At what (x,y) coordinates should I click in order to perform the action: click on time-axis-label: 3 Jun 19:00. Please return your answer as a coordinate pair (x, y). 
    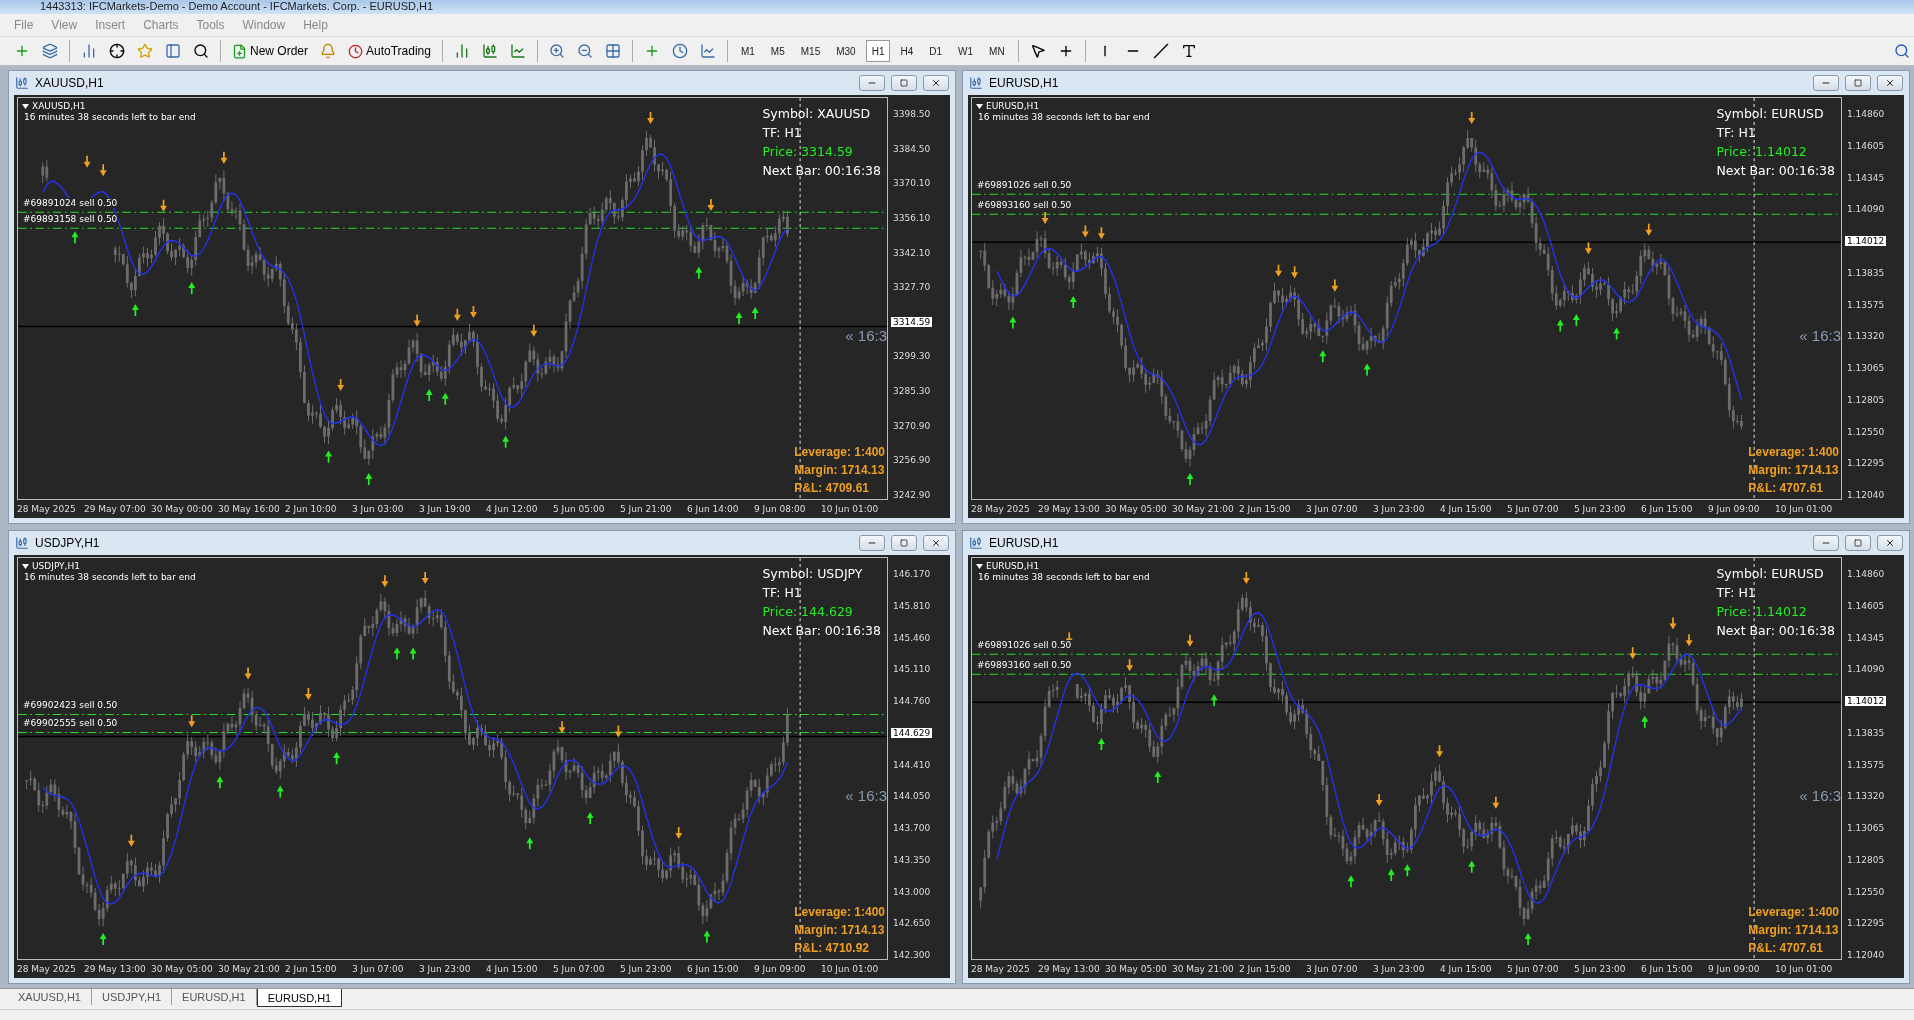
    Looking at the image, I should click on (445, 509).